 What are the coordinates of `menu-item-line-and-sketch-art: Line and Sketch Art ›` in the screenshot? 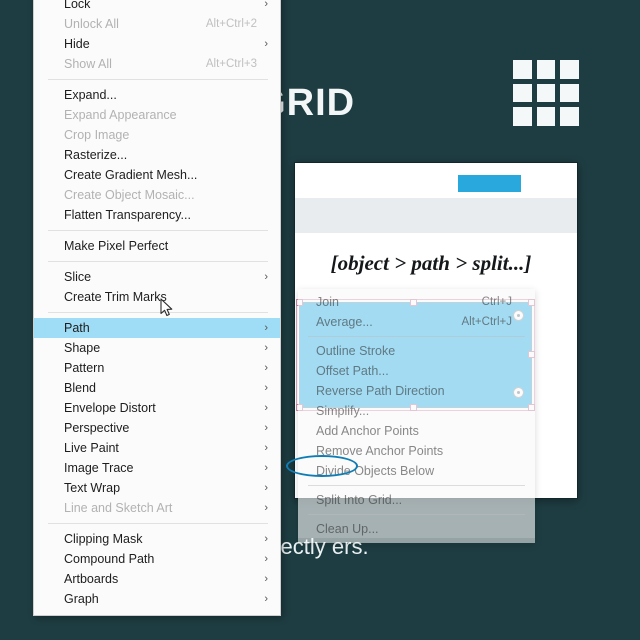 It's located at (157, 508).